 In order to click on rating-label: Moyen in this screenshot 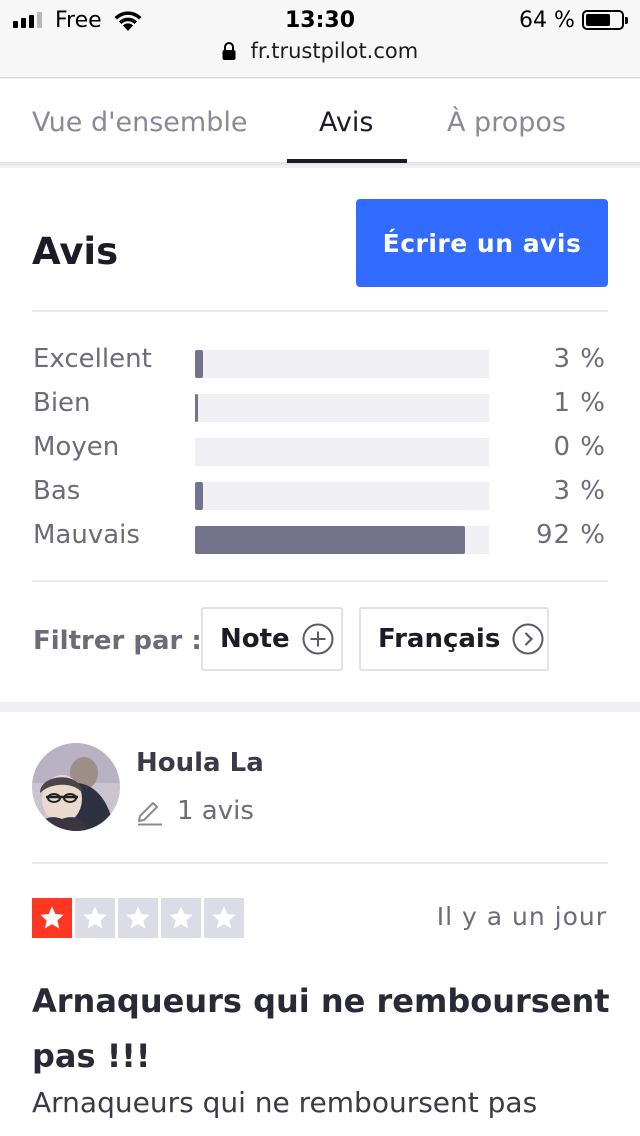, I will do `click(76, 447)`.